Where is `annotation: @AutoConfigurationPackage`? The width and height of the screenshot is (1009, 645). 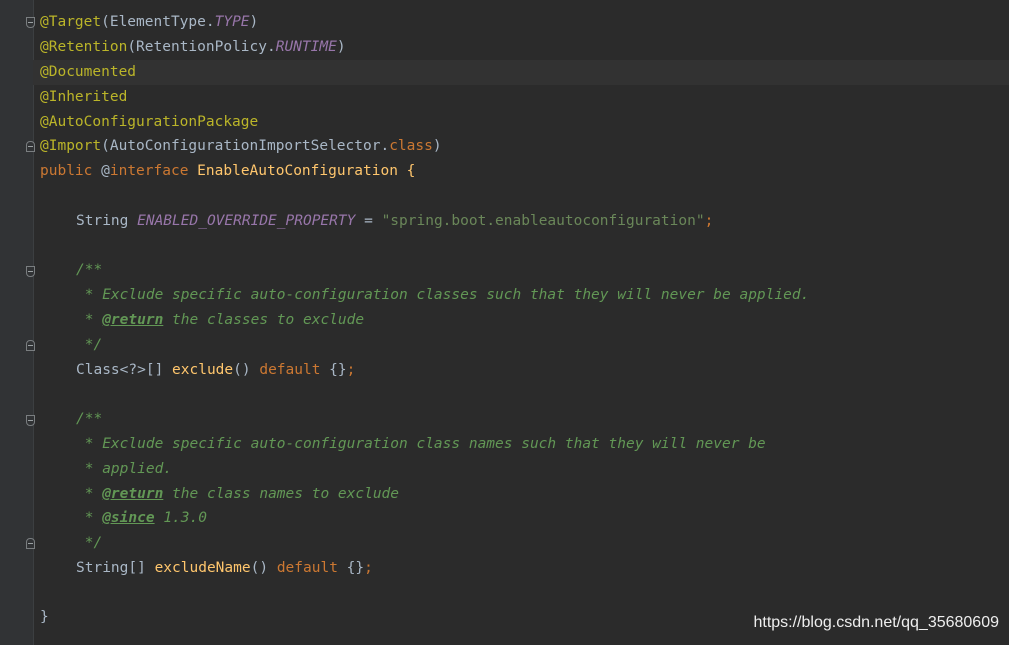 annotation: @AutoConfigurationPackage is located at coordinates (149, 122).